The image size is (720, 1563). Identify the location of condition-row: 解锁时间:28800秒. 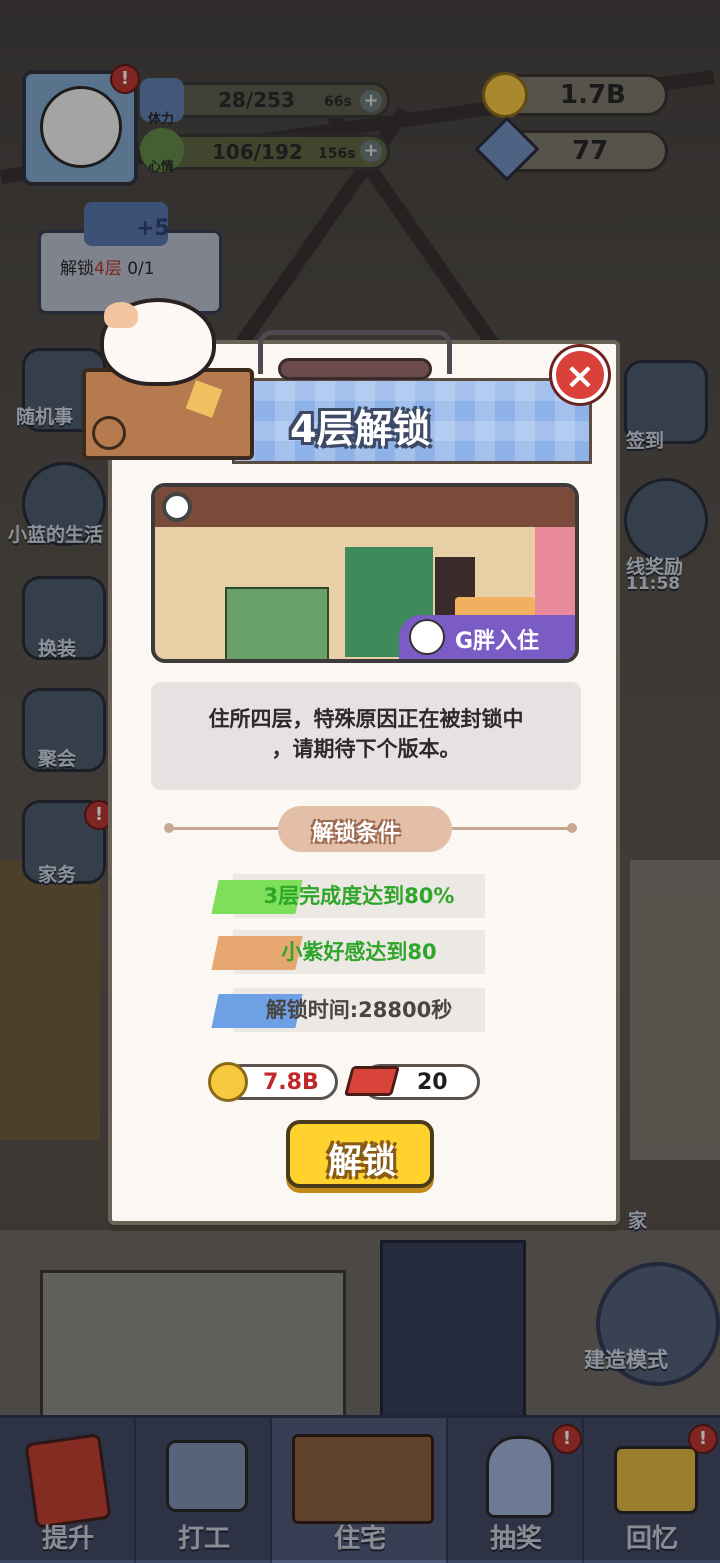
(348, 1010).